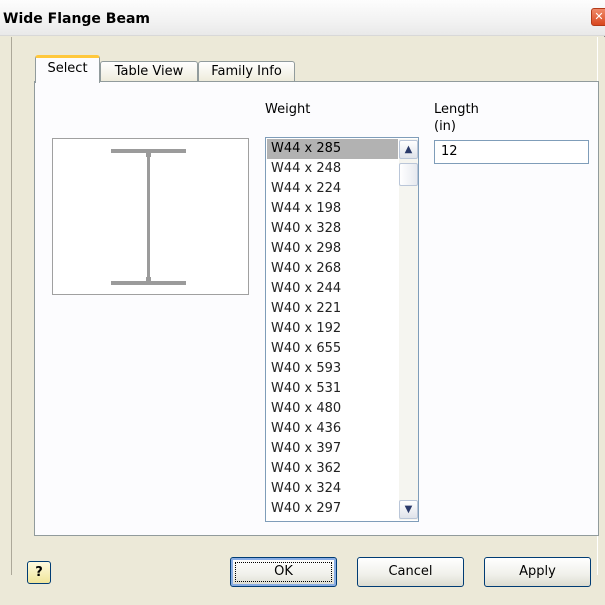  I want to click on cancel-button: Cancel, so click(410, 572).